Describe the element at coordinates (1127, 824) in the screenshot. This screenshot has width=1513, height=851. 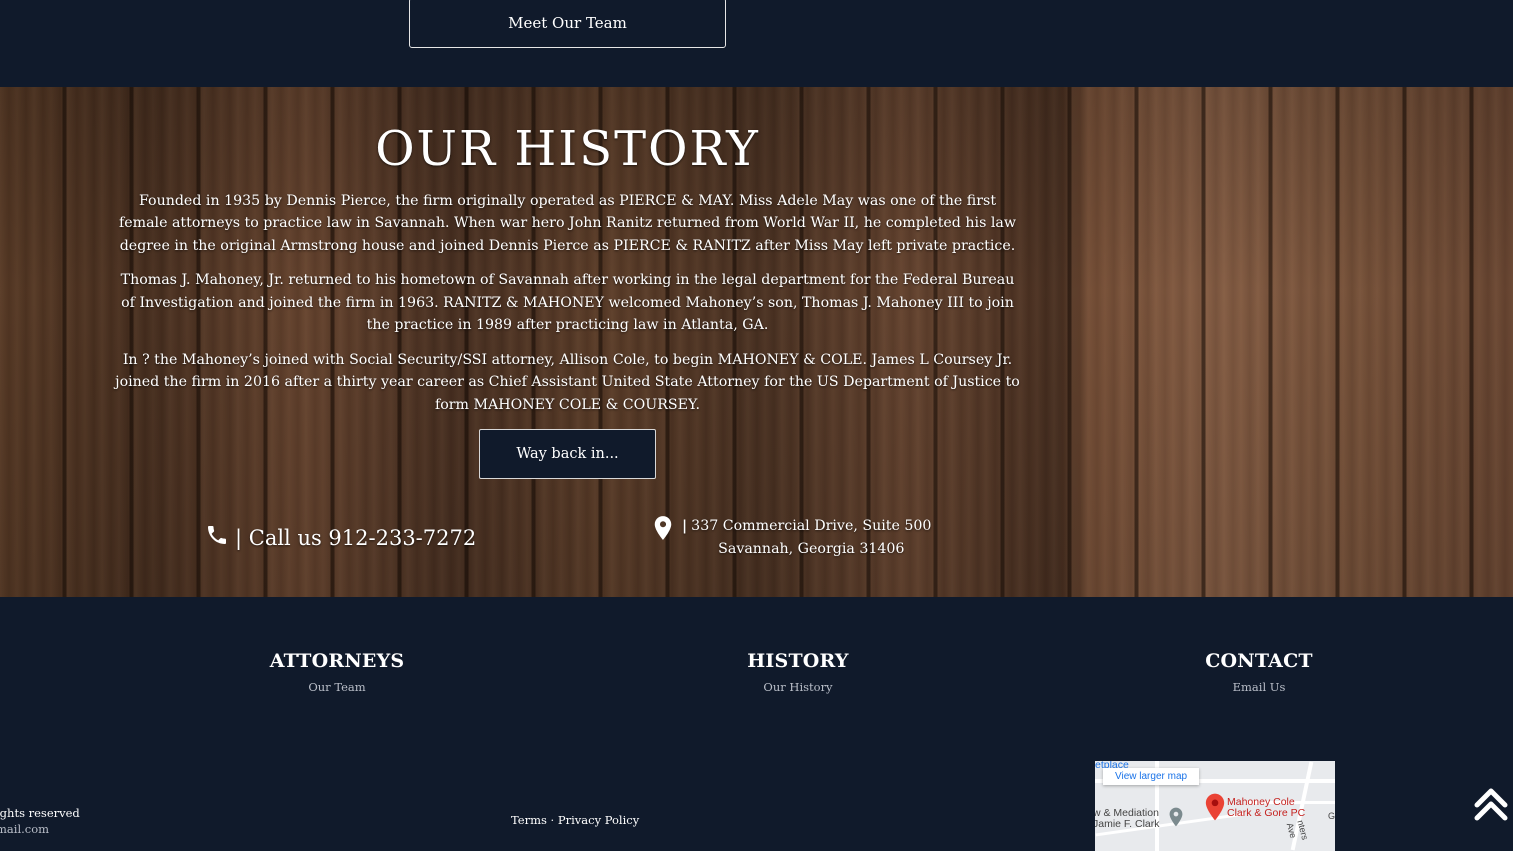
I see `map-label-jamie-clark: Jamie F. Clark` at that location.